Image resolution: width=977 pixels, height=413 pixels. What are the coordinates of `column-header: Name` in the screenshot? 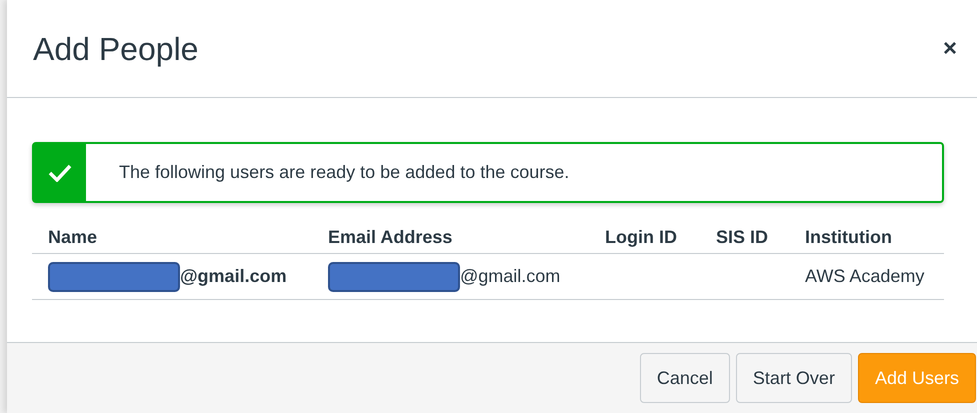 It's located at (73, 236).